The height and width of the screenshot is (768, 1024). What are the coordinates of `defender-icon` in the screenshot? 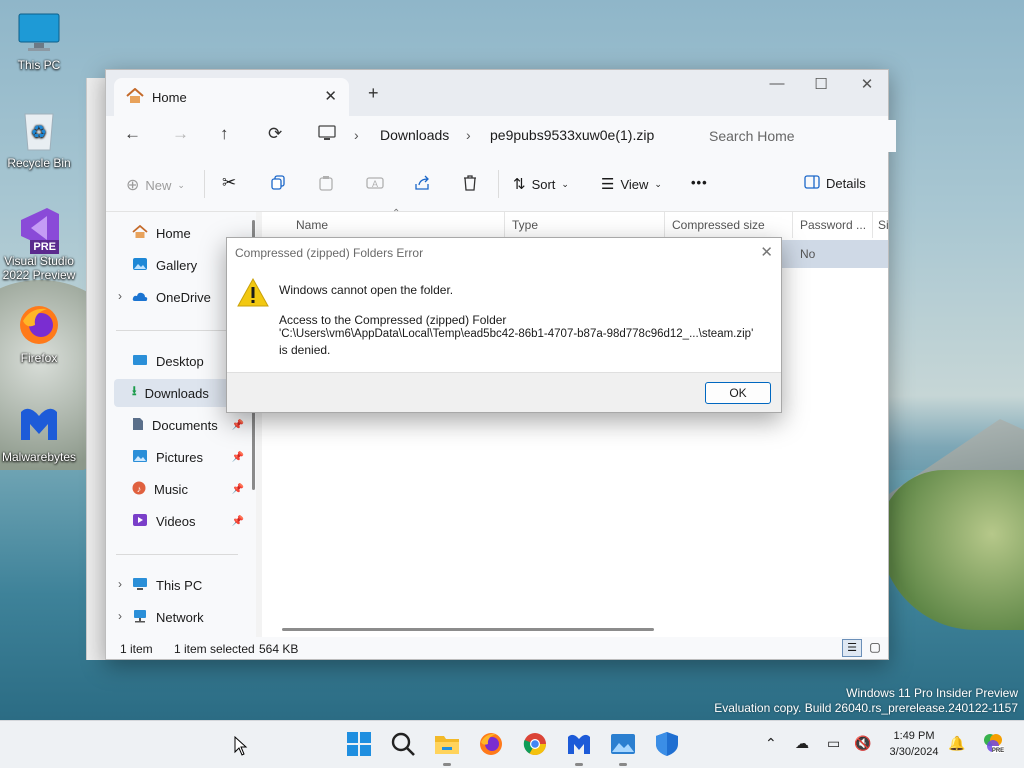 It's located at (667, 744).